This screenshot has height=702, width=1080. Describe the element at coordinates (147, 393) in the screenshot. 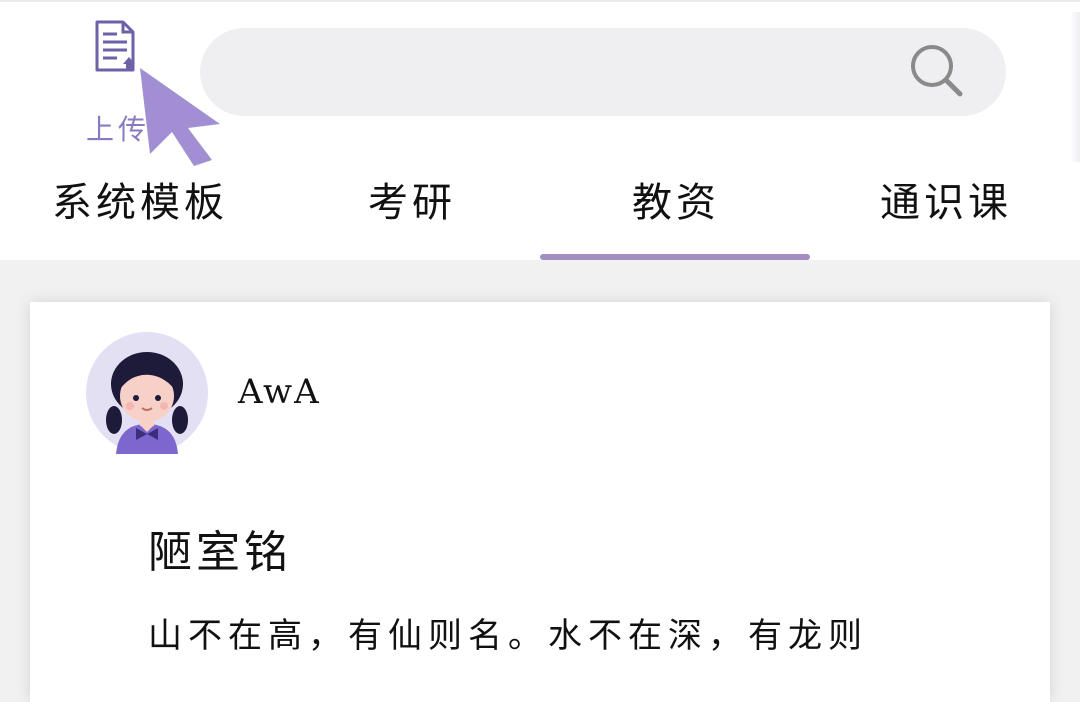

I see `avatar` at that location.